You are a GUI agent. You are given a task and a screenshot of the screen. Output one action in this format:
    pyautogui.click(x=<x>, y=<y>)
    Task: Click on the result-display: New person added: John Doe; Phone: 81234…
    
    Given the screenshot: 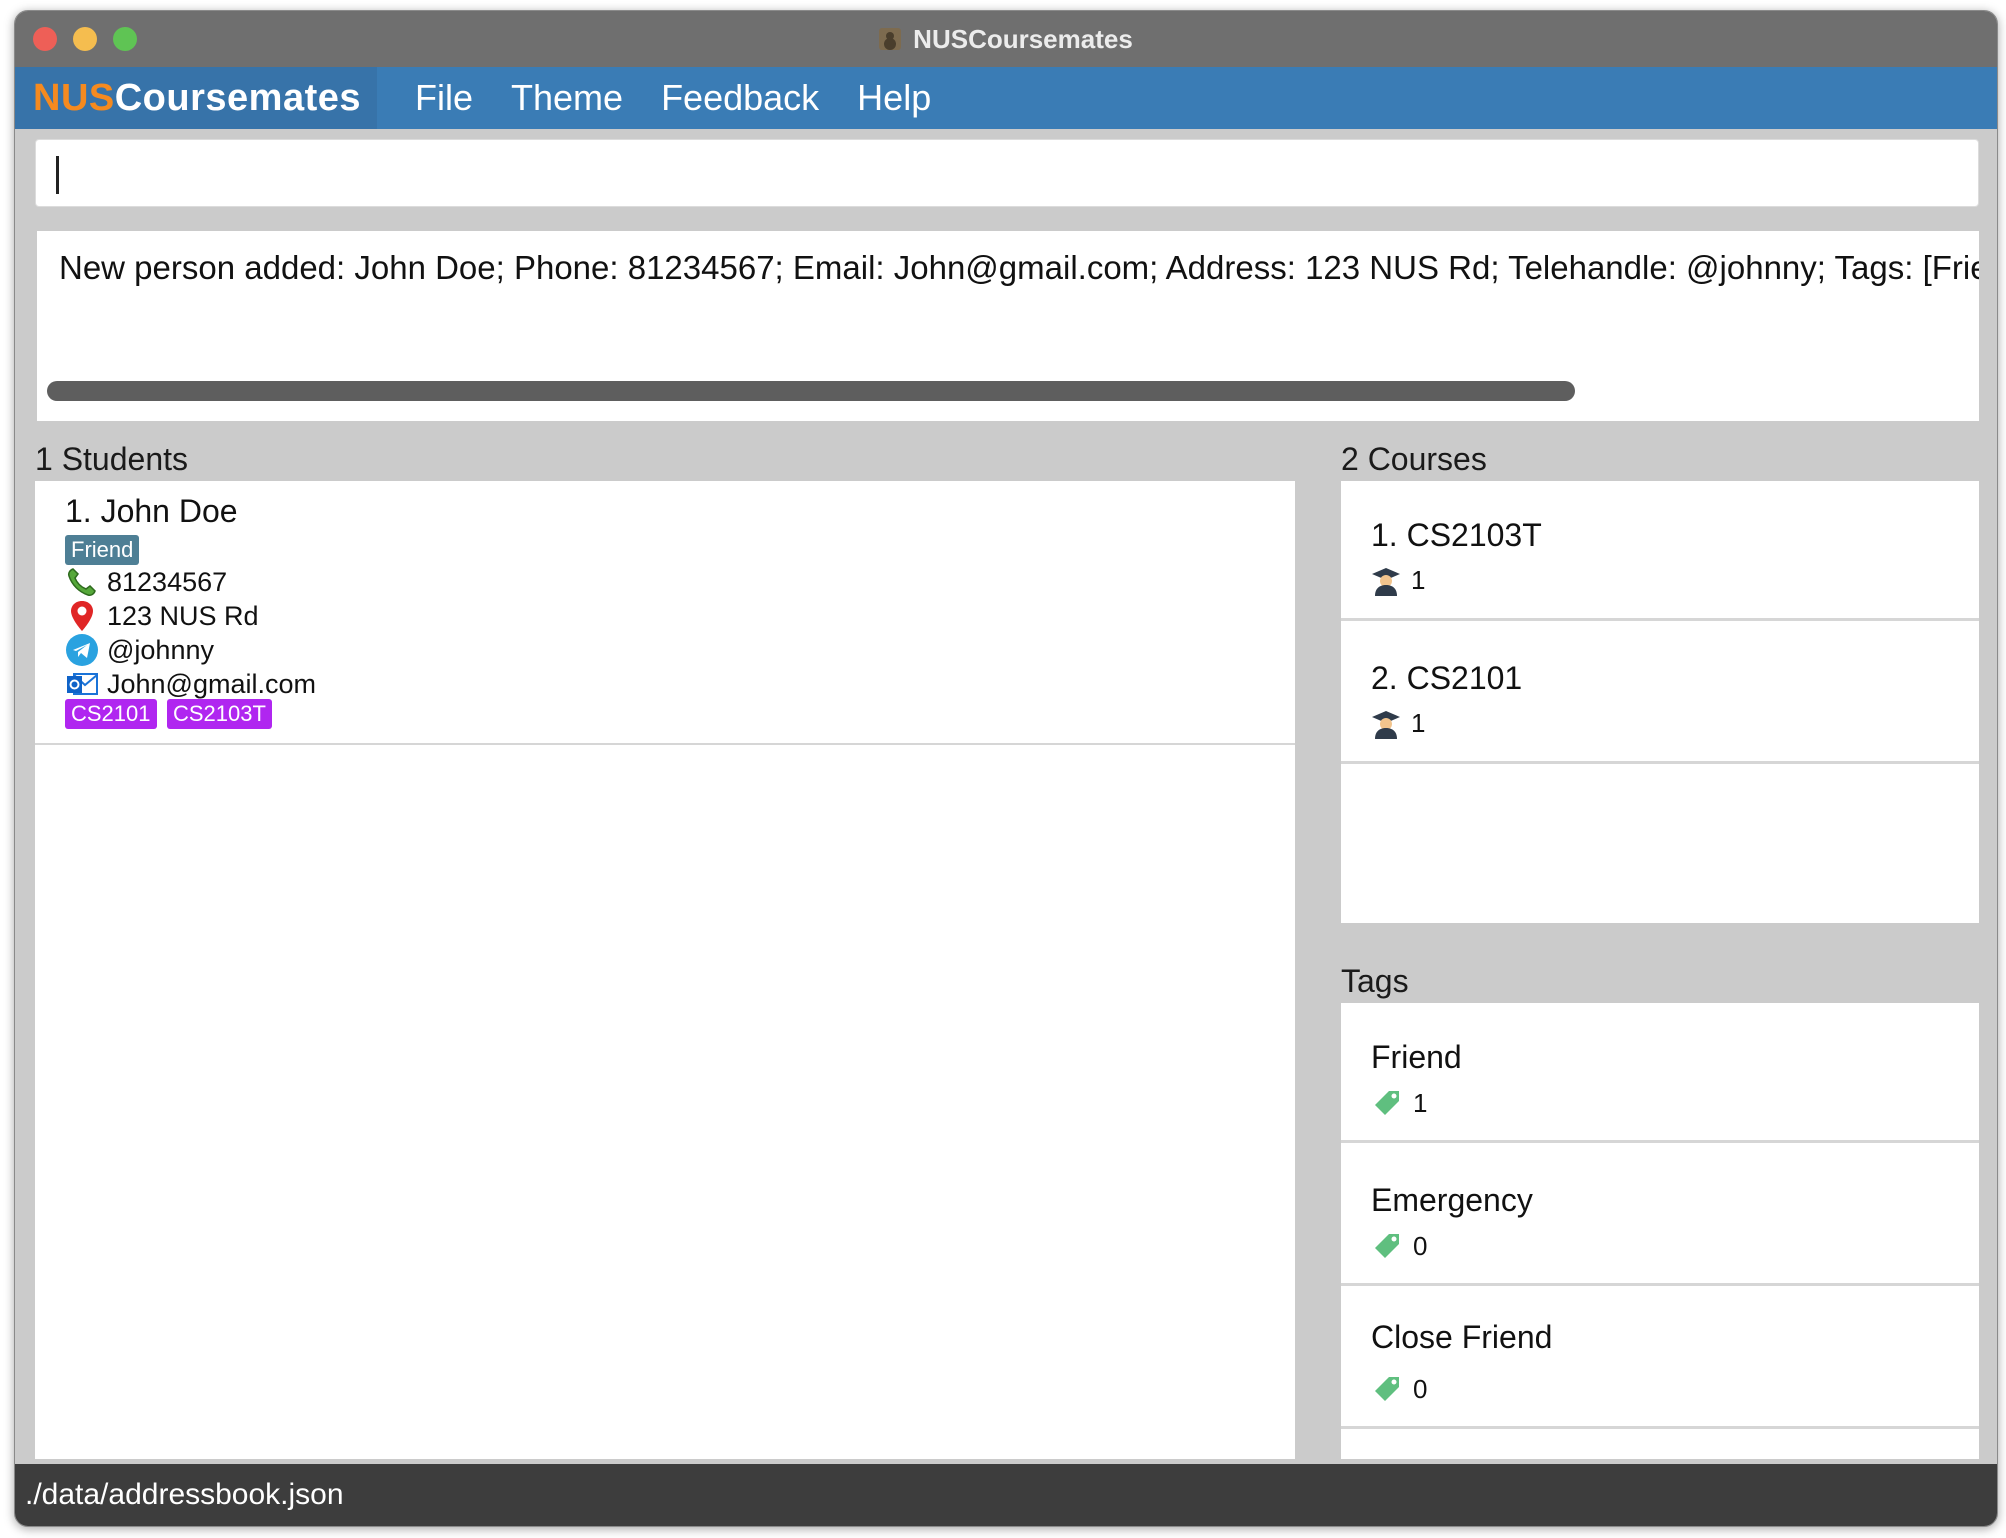 What is the action you would take?
    pyautogui.click(x=1008, y=326)
    